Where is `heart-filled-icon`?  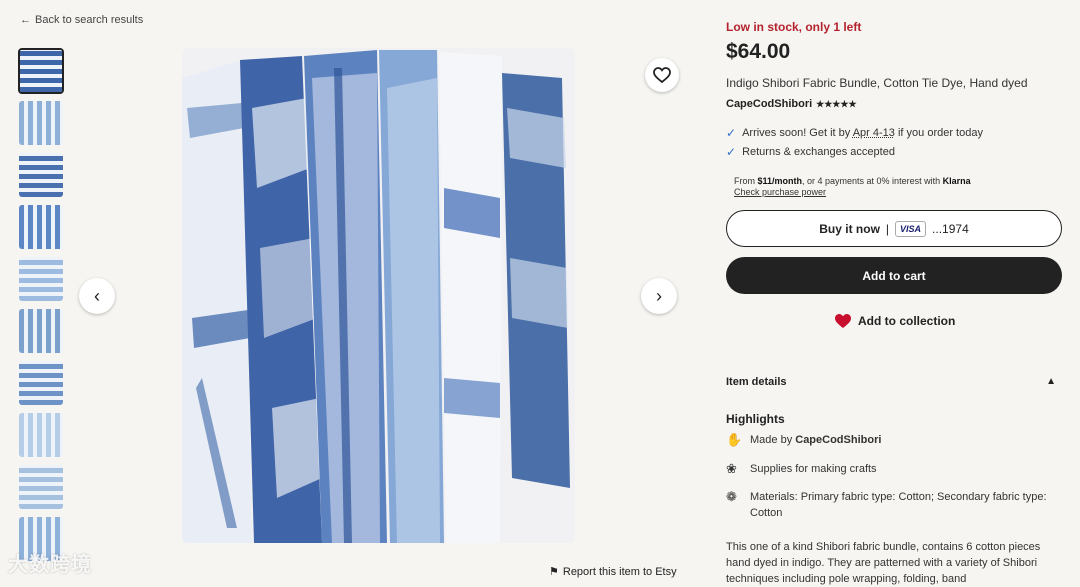 heart-filled-icon is located at coordinates (843, 321).